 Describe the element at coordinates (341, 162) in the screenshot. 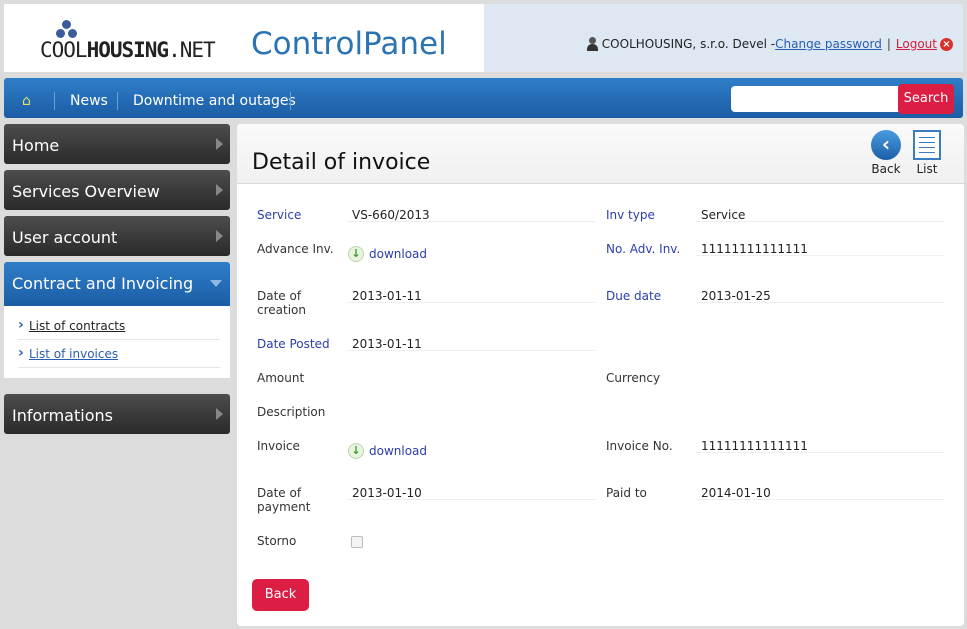

I see `page-title: Detail of invoice` at that location.